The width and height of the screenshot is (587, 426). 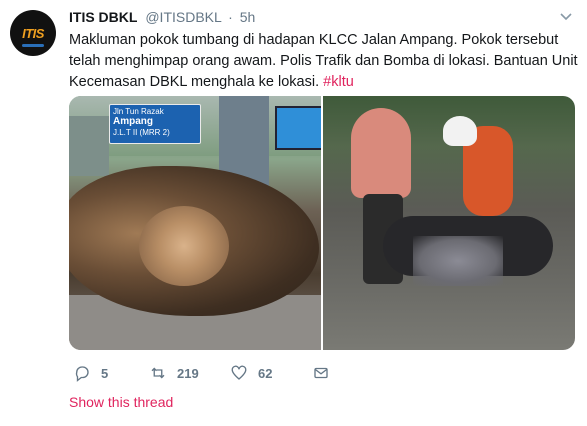 I want to click on tweet-header: ITIS DBKL @ITISDBKL · 5h, so click(x=162, y=17).